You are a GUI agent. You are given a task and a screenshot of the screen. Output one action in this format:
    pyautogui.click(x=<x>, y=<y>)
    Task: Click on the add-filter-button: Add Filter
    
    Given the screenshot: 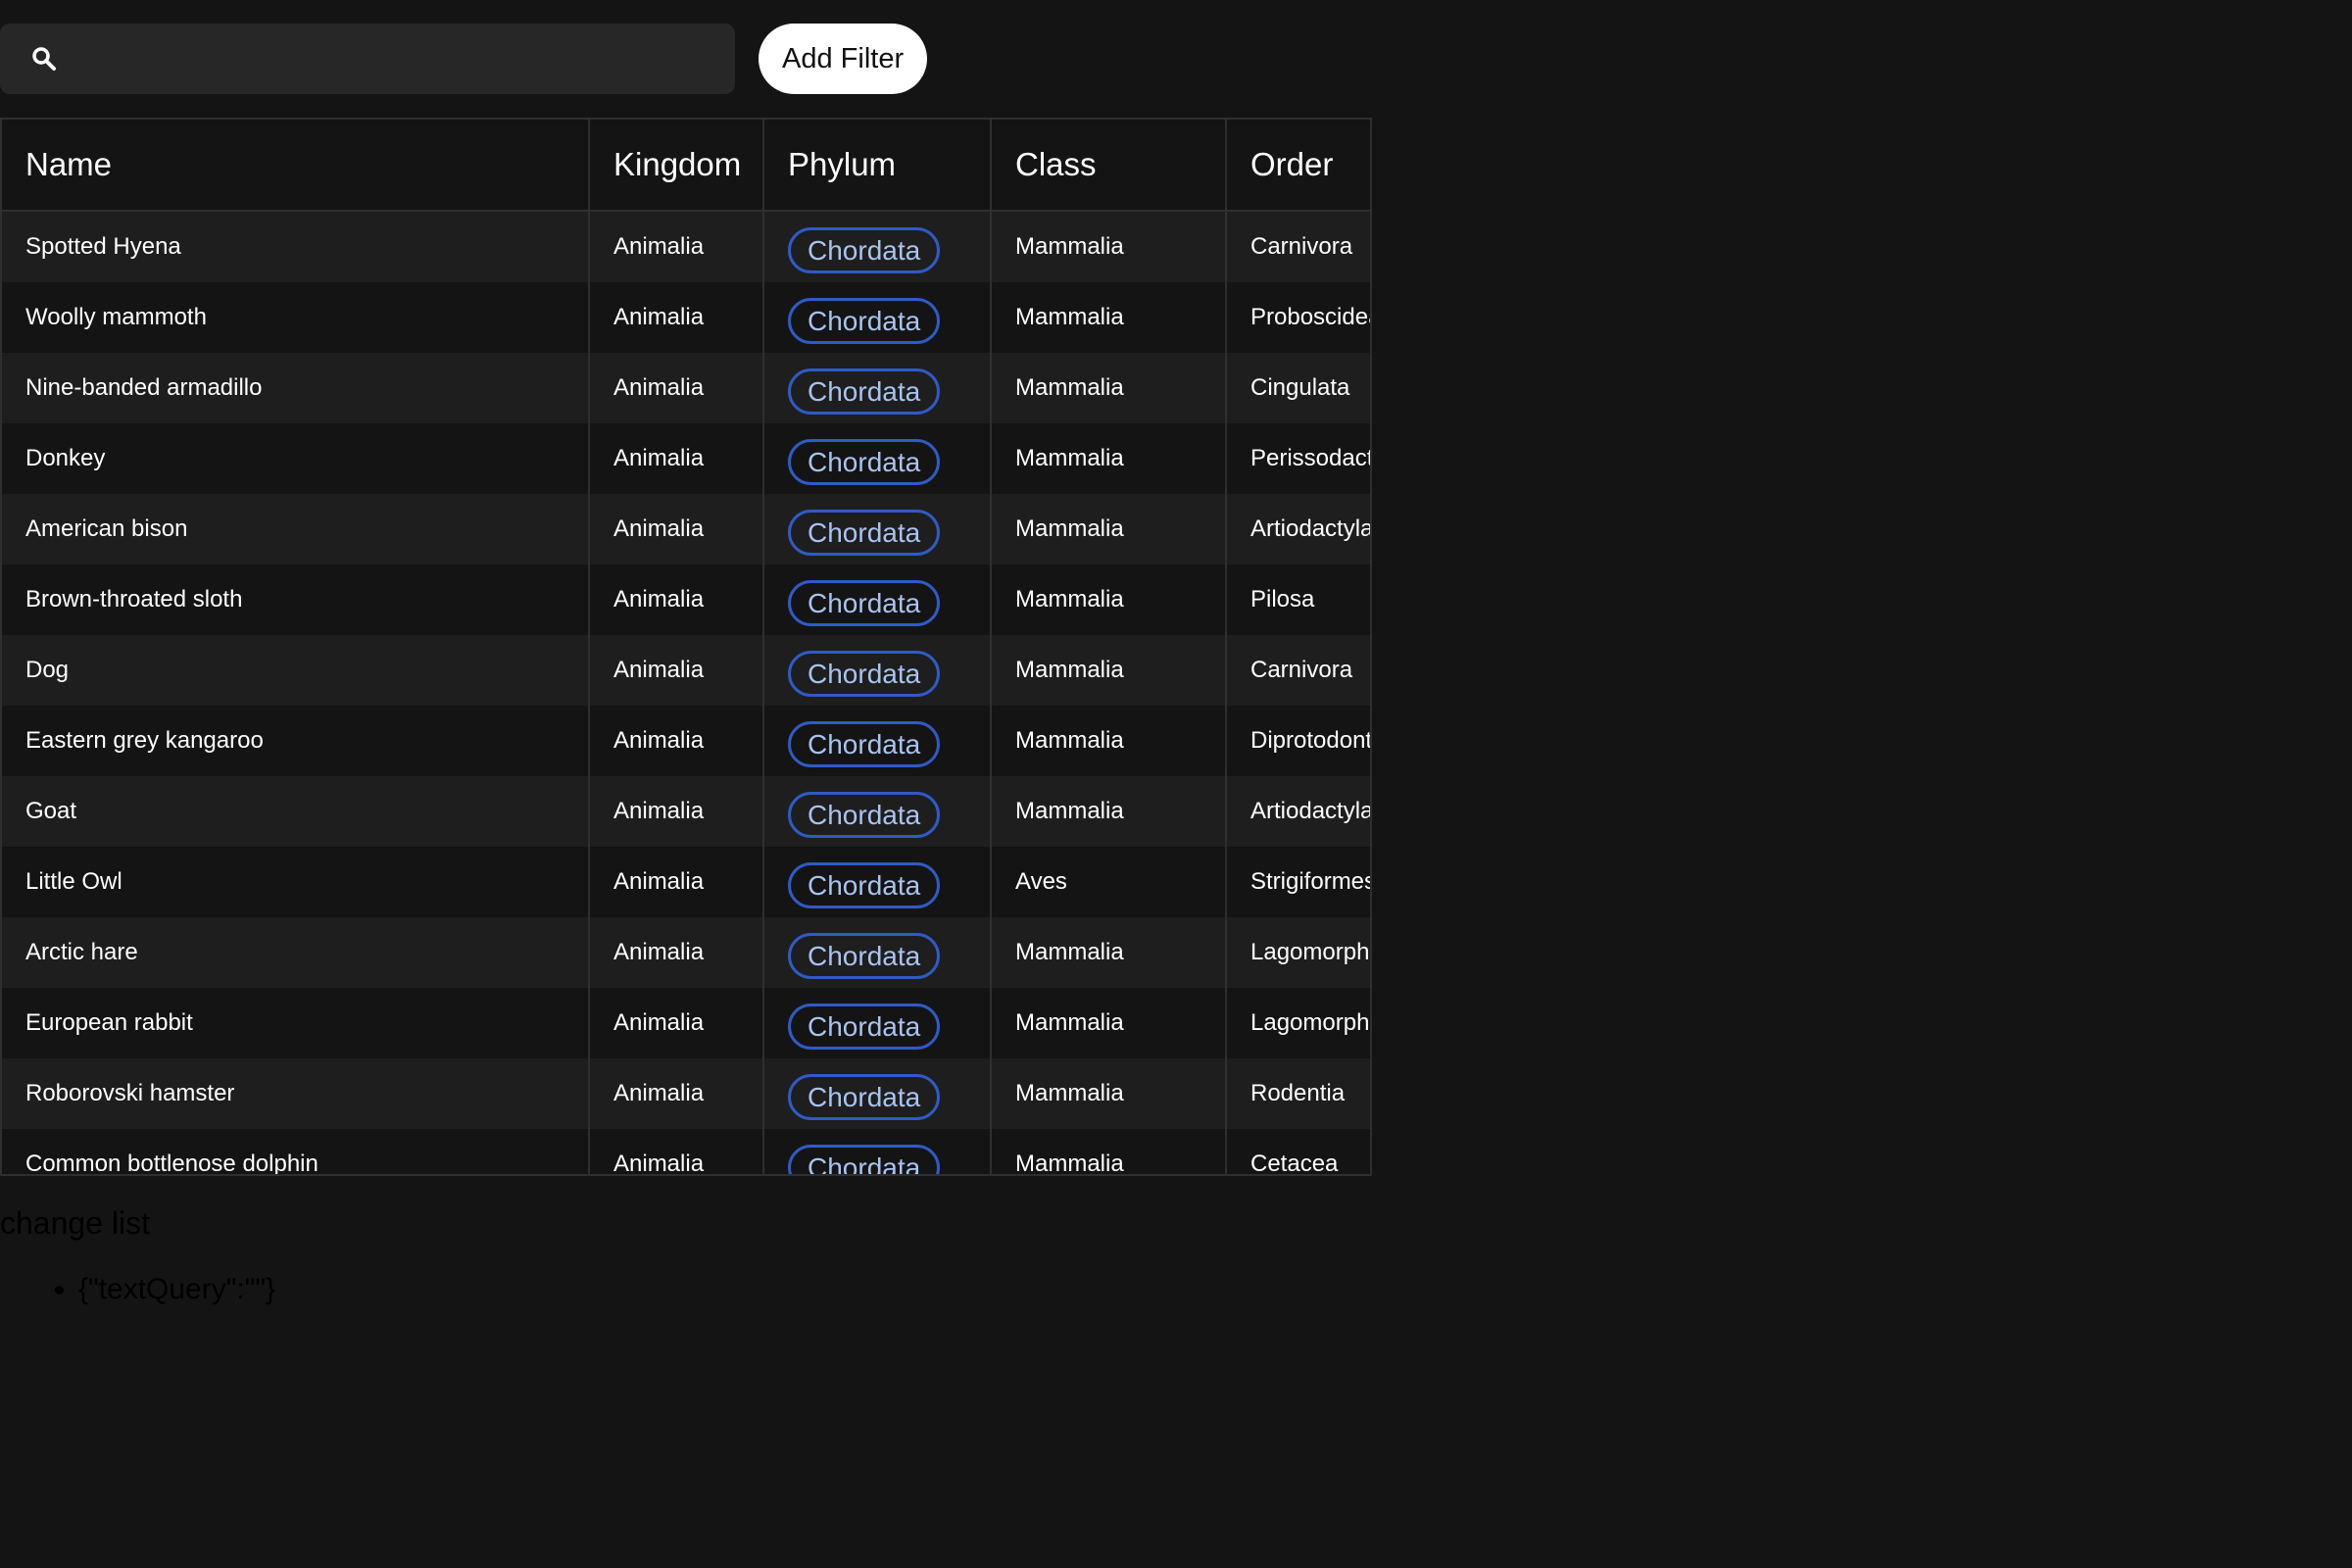 What is the action you would take?
    pyautogui.click(x=843, y=59)
    